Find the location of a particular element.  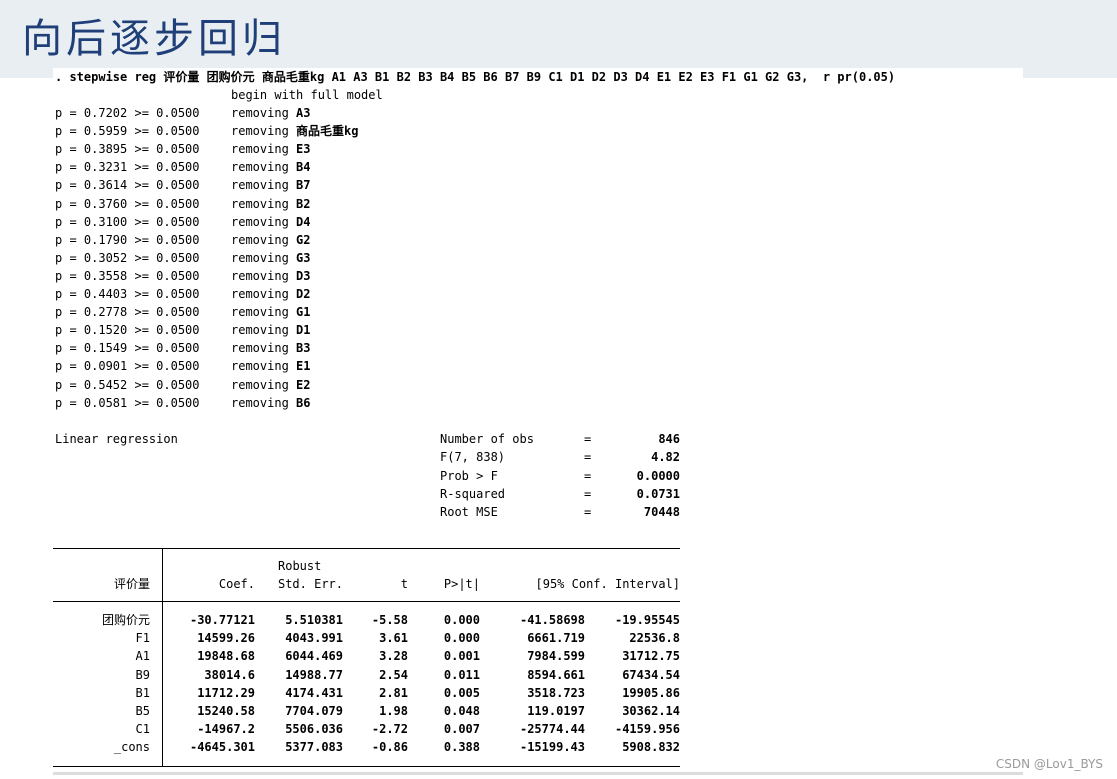

table-divider is located at coordinates (162, 657).